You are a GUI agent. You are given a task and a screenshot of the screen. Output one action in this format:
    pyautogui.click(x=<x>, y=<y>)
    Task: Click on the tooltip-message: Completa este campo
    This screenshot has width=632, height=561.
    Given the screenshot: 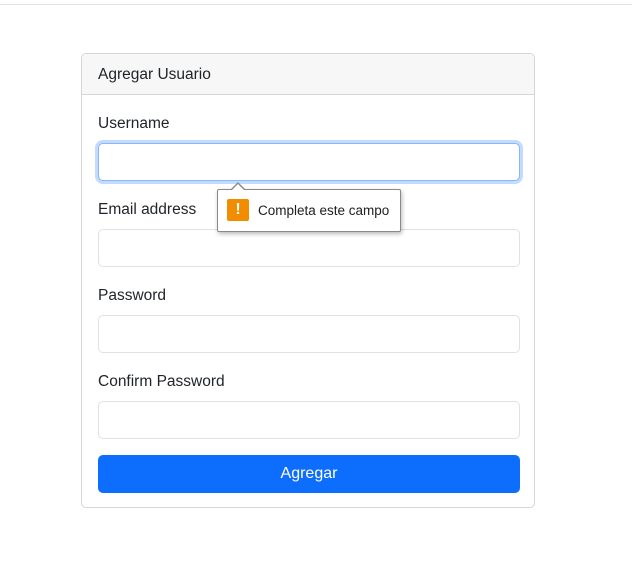 What is the action you would take?
    pyautogui.click(x=324, y=210)
    